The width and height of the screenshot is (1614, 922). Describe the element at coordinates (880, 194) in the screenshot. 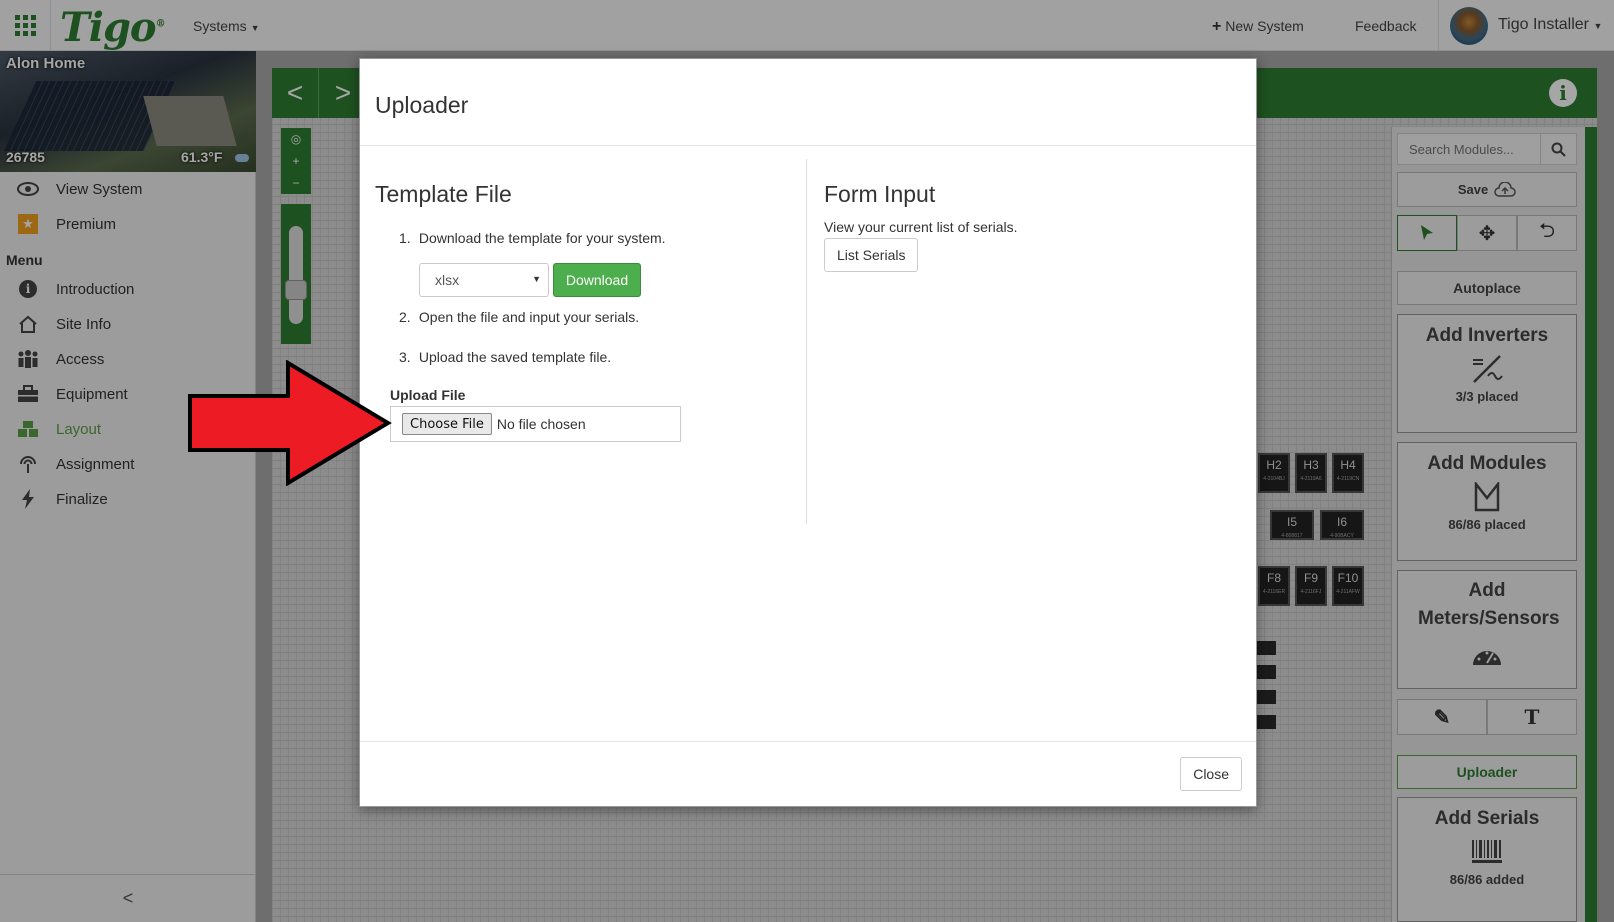

I see `form-input-heading: Form Input` at that location.